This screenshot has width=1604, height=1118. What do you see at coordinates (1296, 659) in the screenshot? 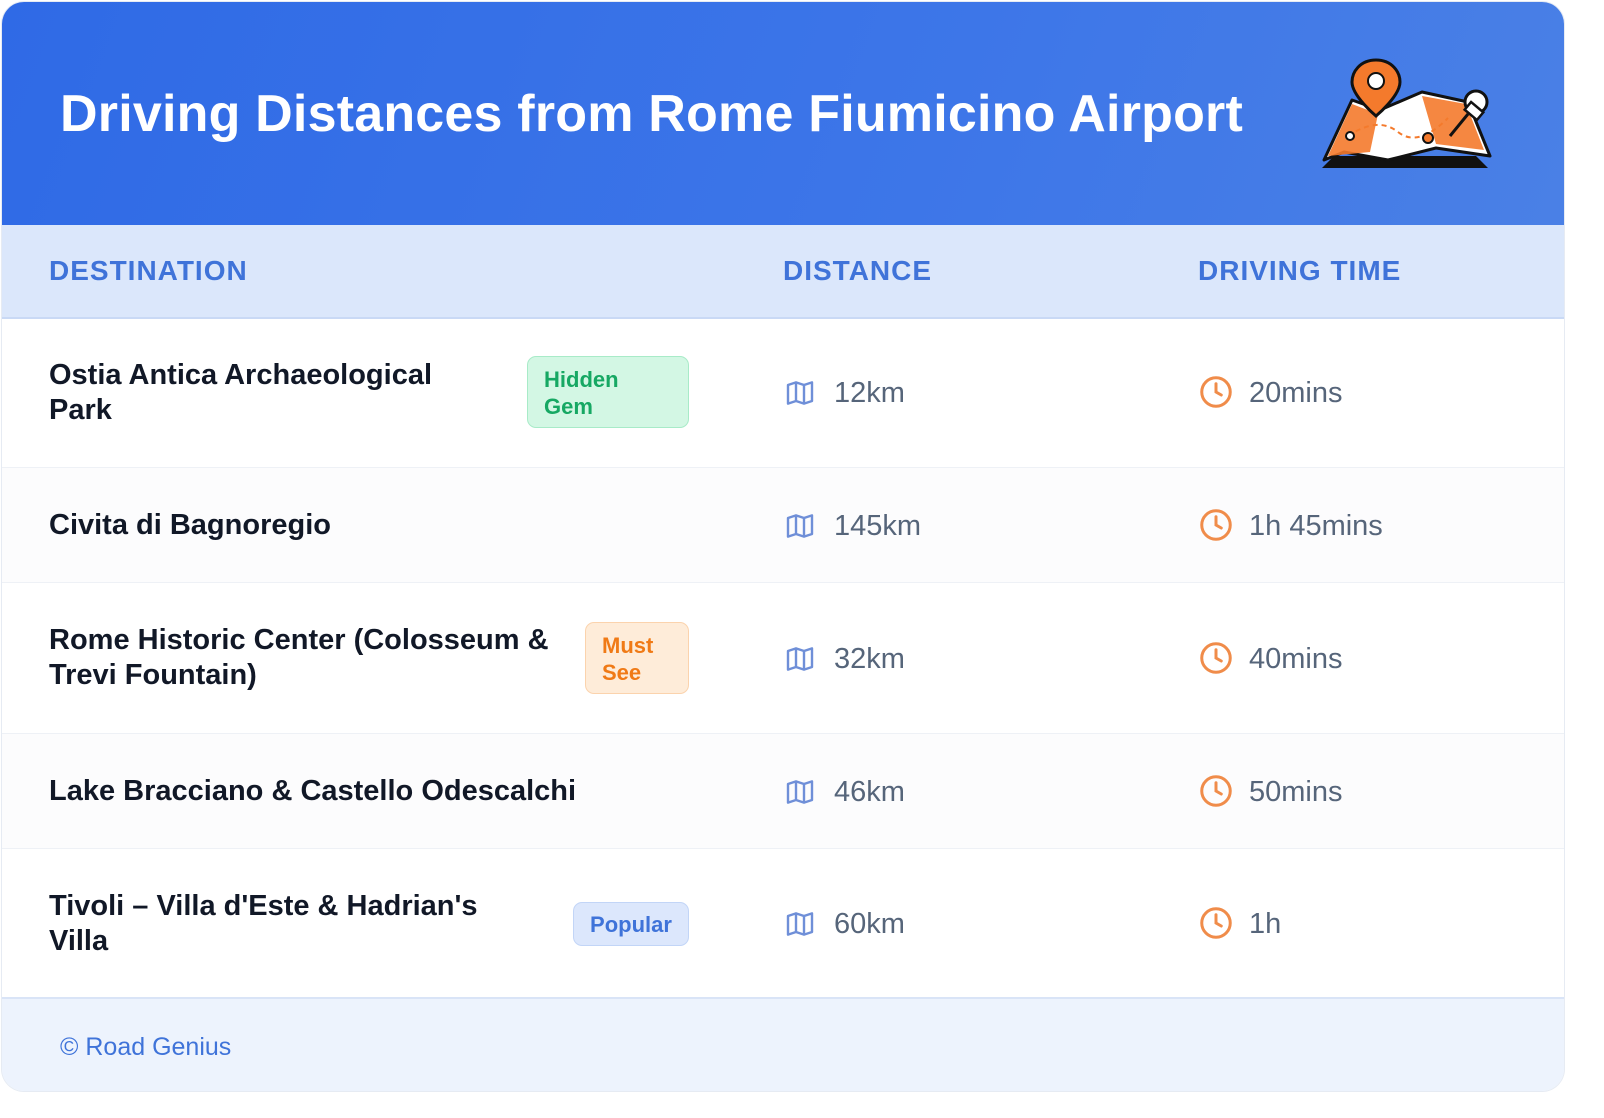
I see `driving-time-value: 40mins` at bounding box center [1296, 659].